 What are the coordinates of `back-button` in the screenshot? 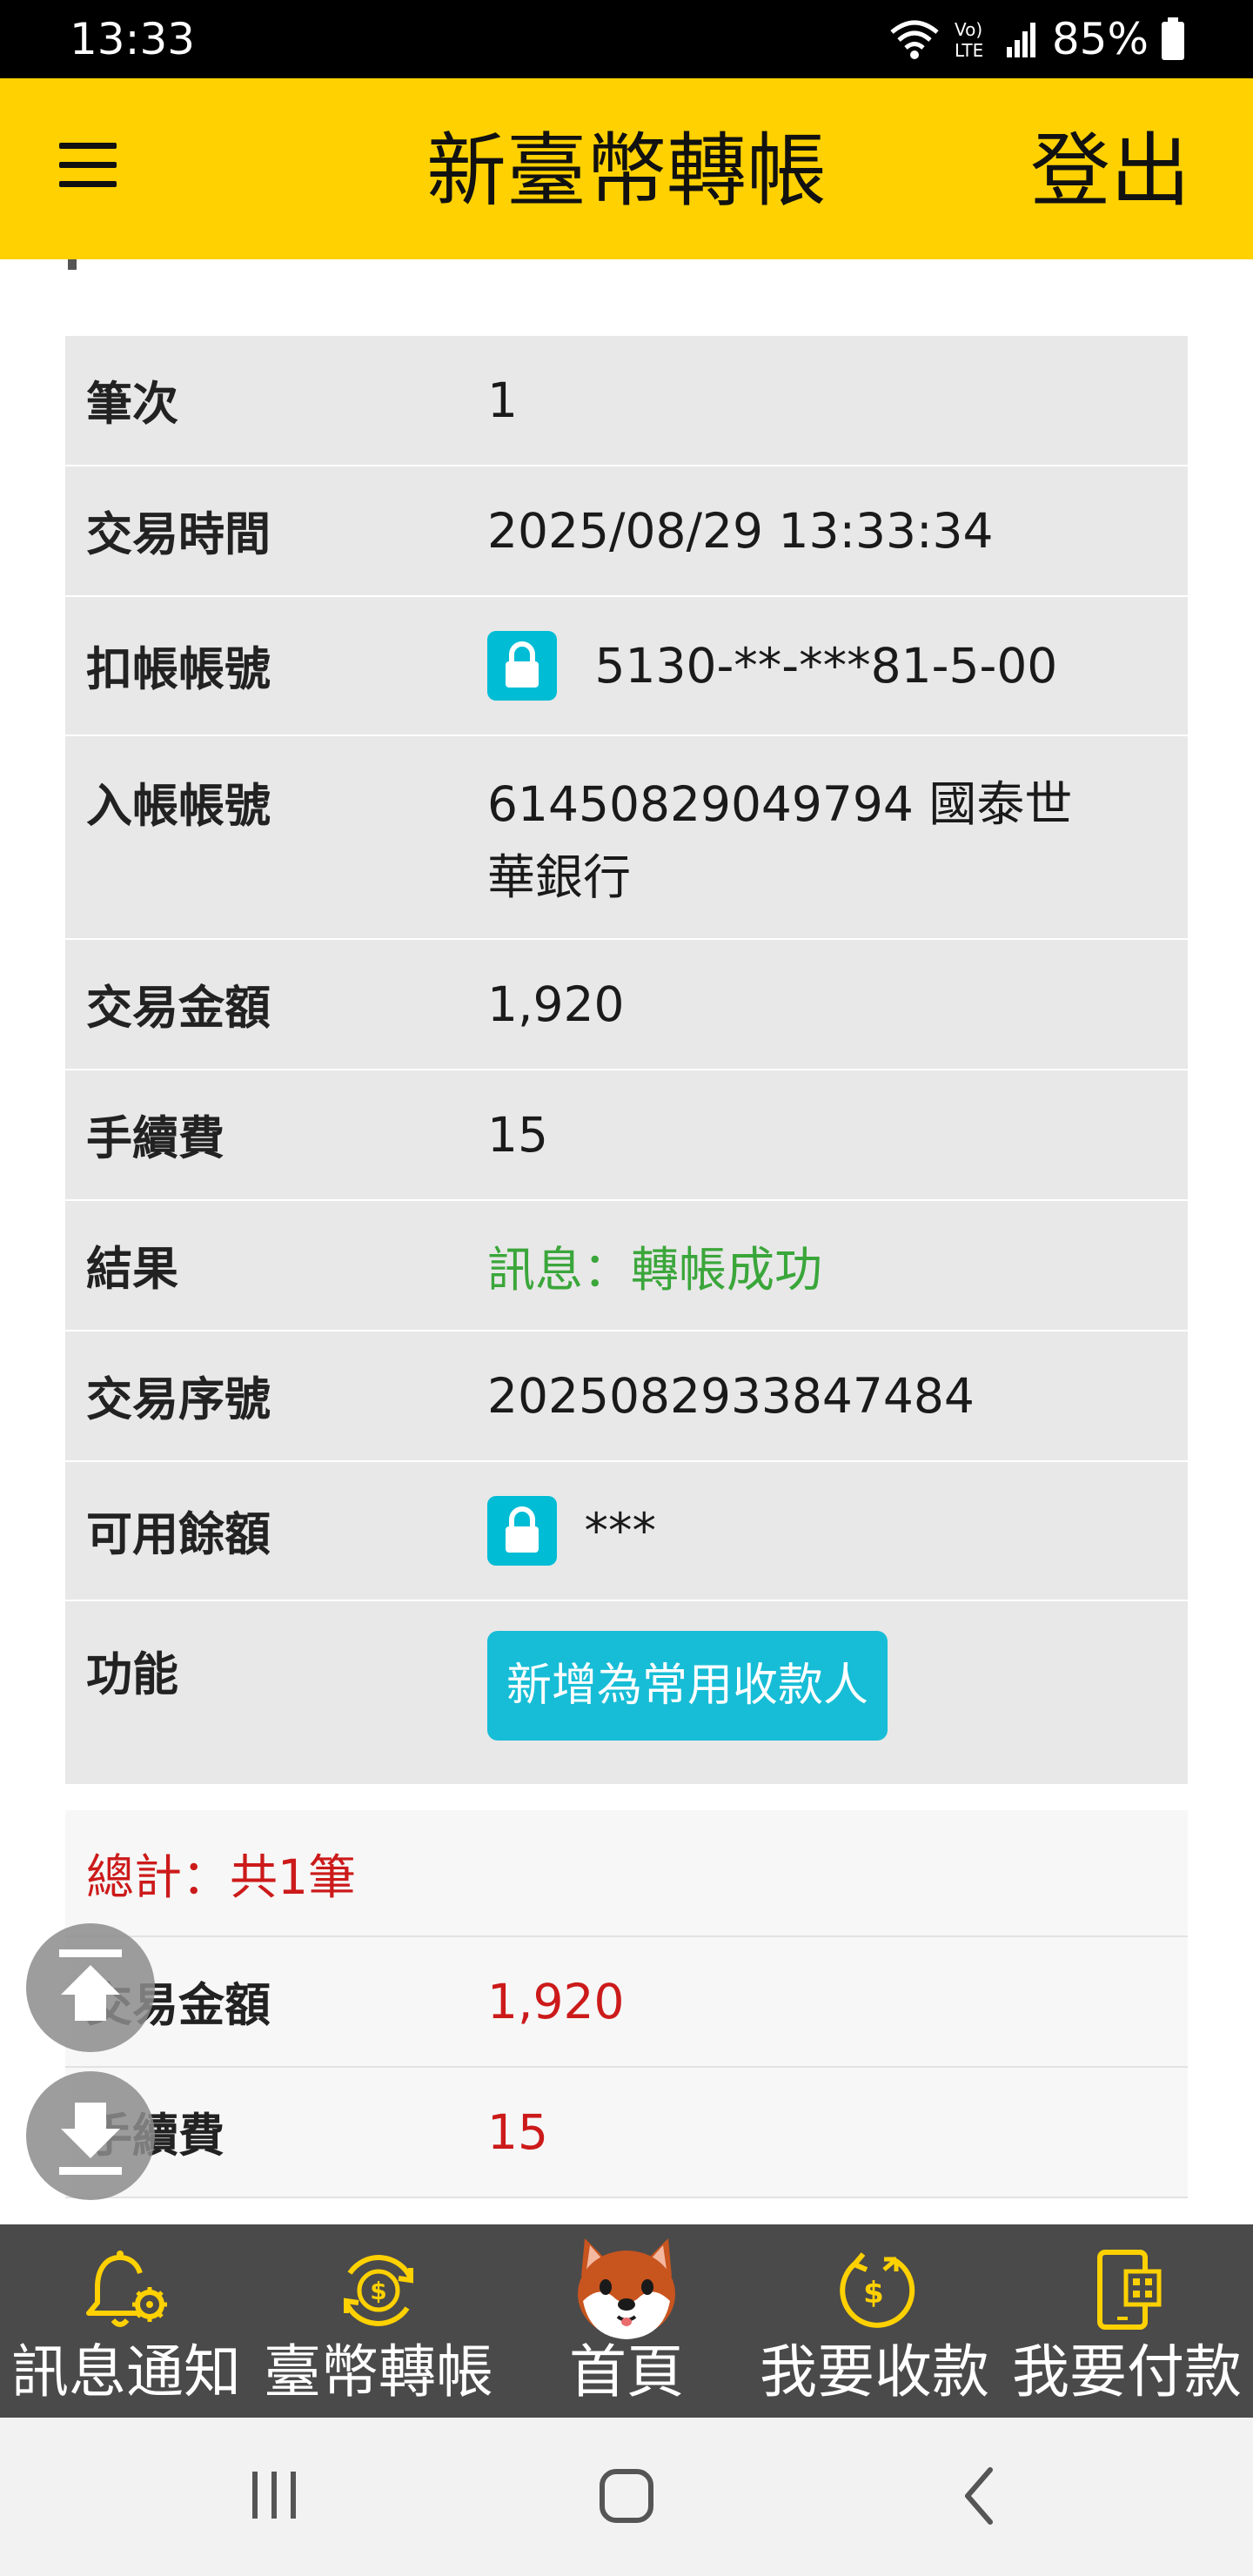 It's located at (979, 2497).